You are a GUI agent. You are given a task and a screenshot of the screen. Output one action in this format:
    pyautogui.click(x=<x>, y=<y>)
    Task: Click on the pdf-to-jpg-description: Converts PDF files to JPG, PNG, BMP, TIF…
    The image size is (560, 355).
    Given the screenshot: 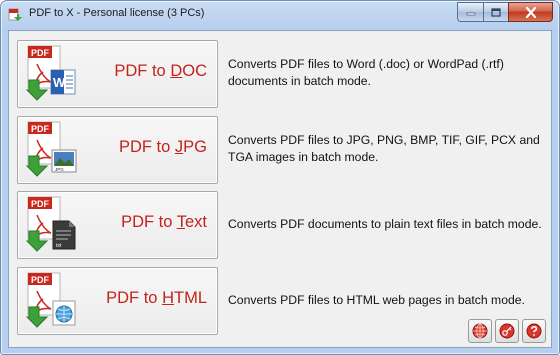 What is the action you would take?
    pyautogui.click(x=384, y=148)
    